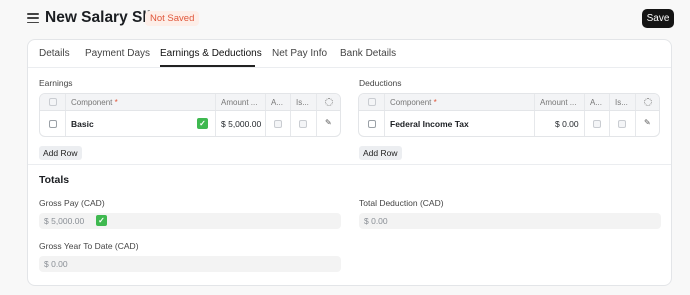  Describe the element at coordinates (349, 164) in the screenshot. I see `section-divider` at that location.